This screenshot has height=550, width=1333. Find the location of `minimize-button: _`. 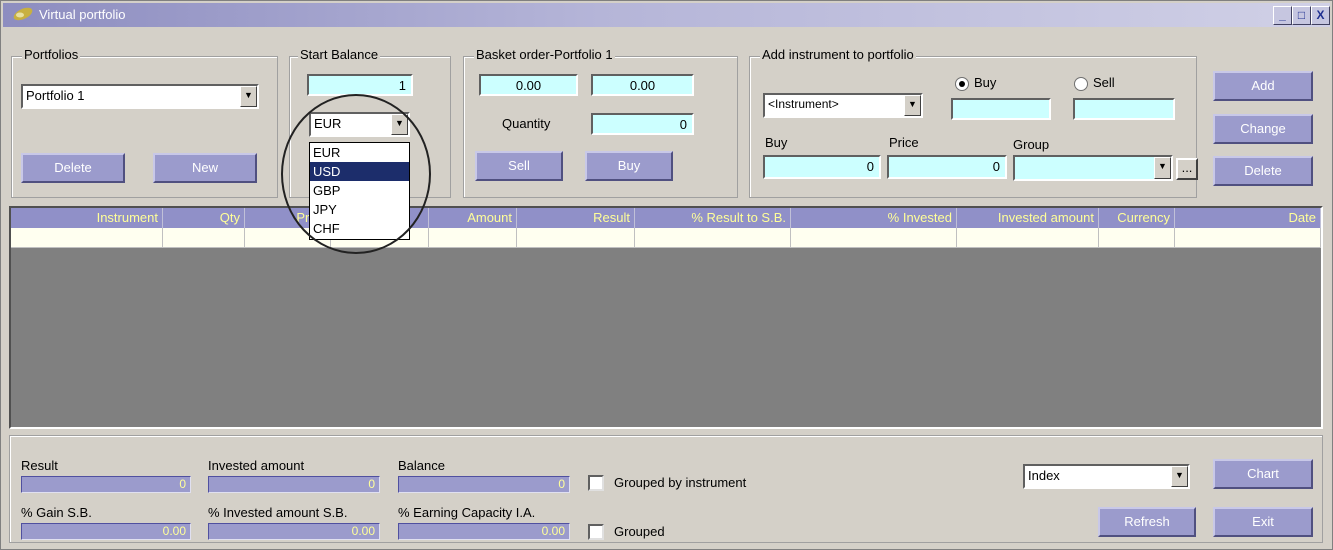

minimize-button: _ is located at coordinates (1282, 15).